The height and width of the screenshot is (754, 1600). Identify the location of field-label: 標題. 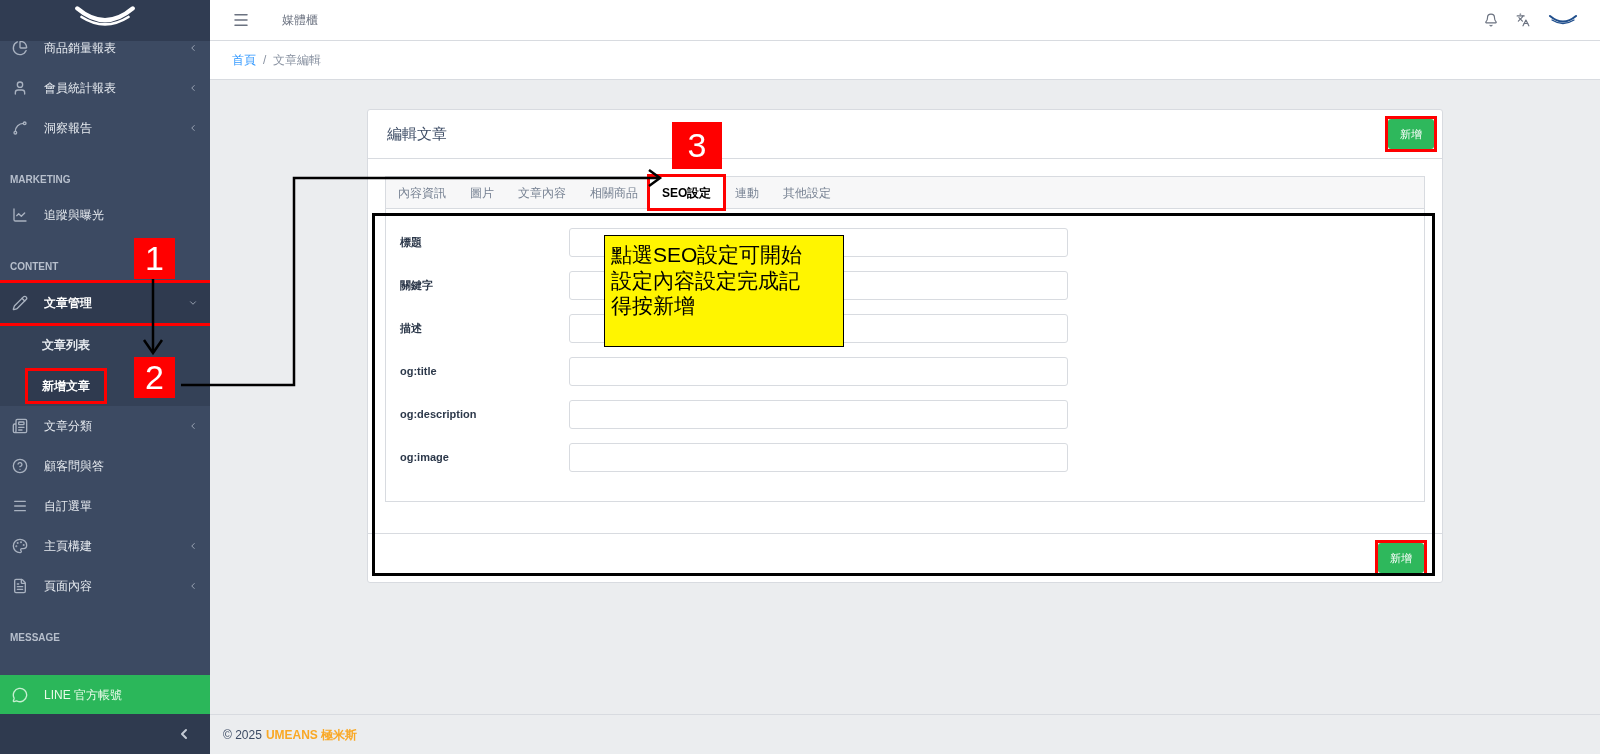
(411, 243).